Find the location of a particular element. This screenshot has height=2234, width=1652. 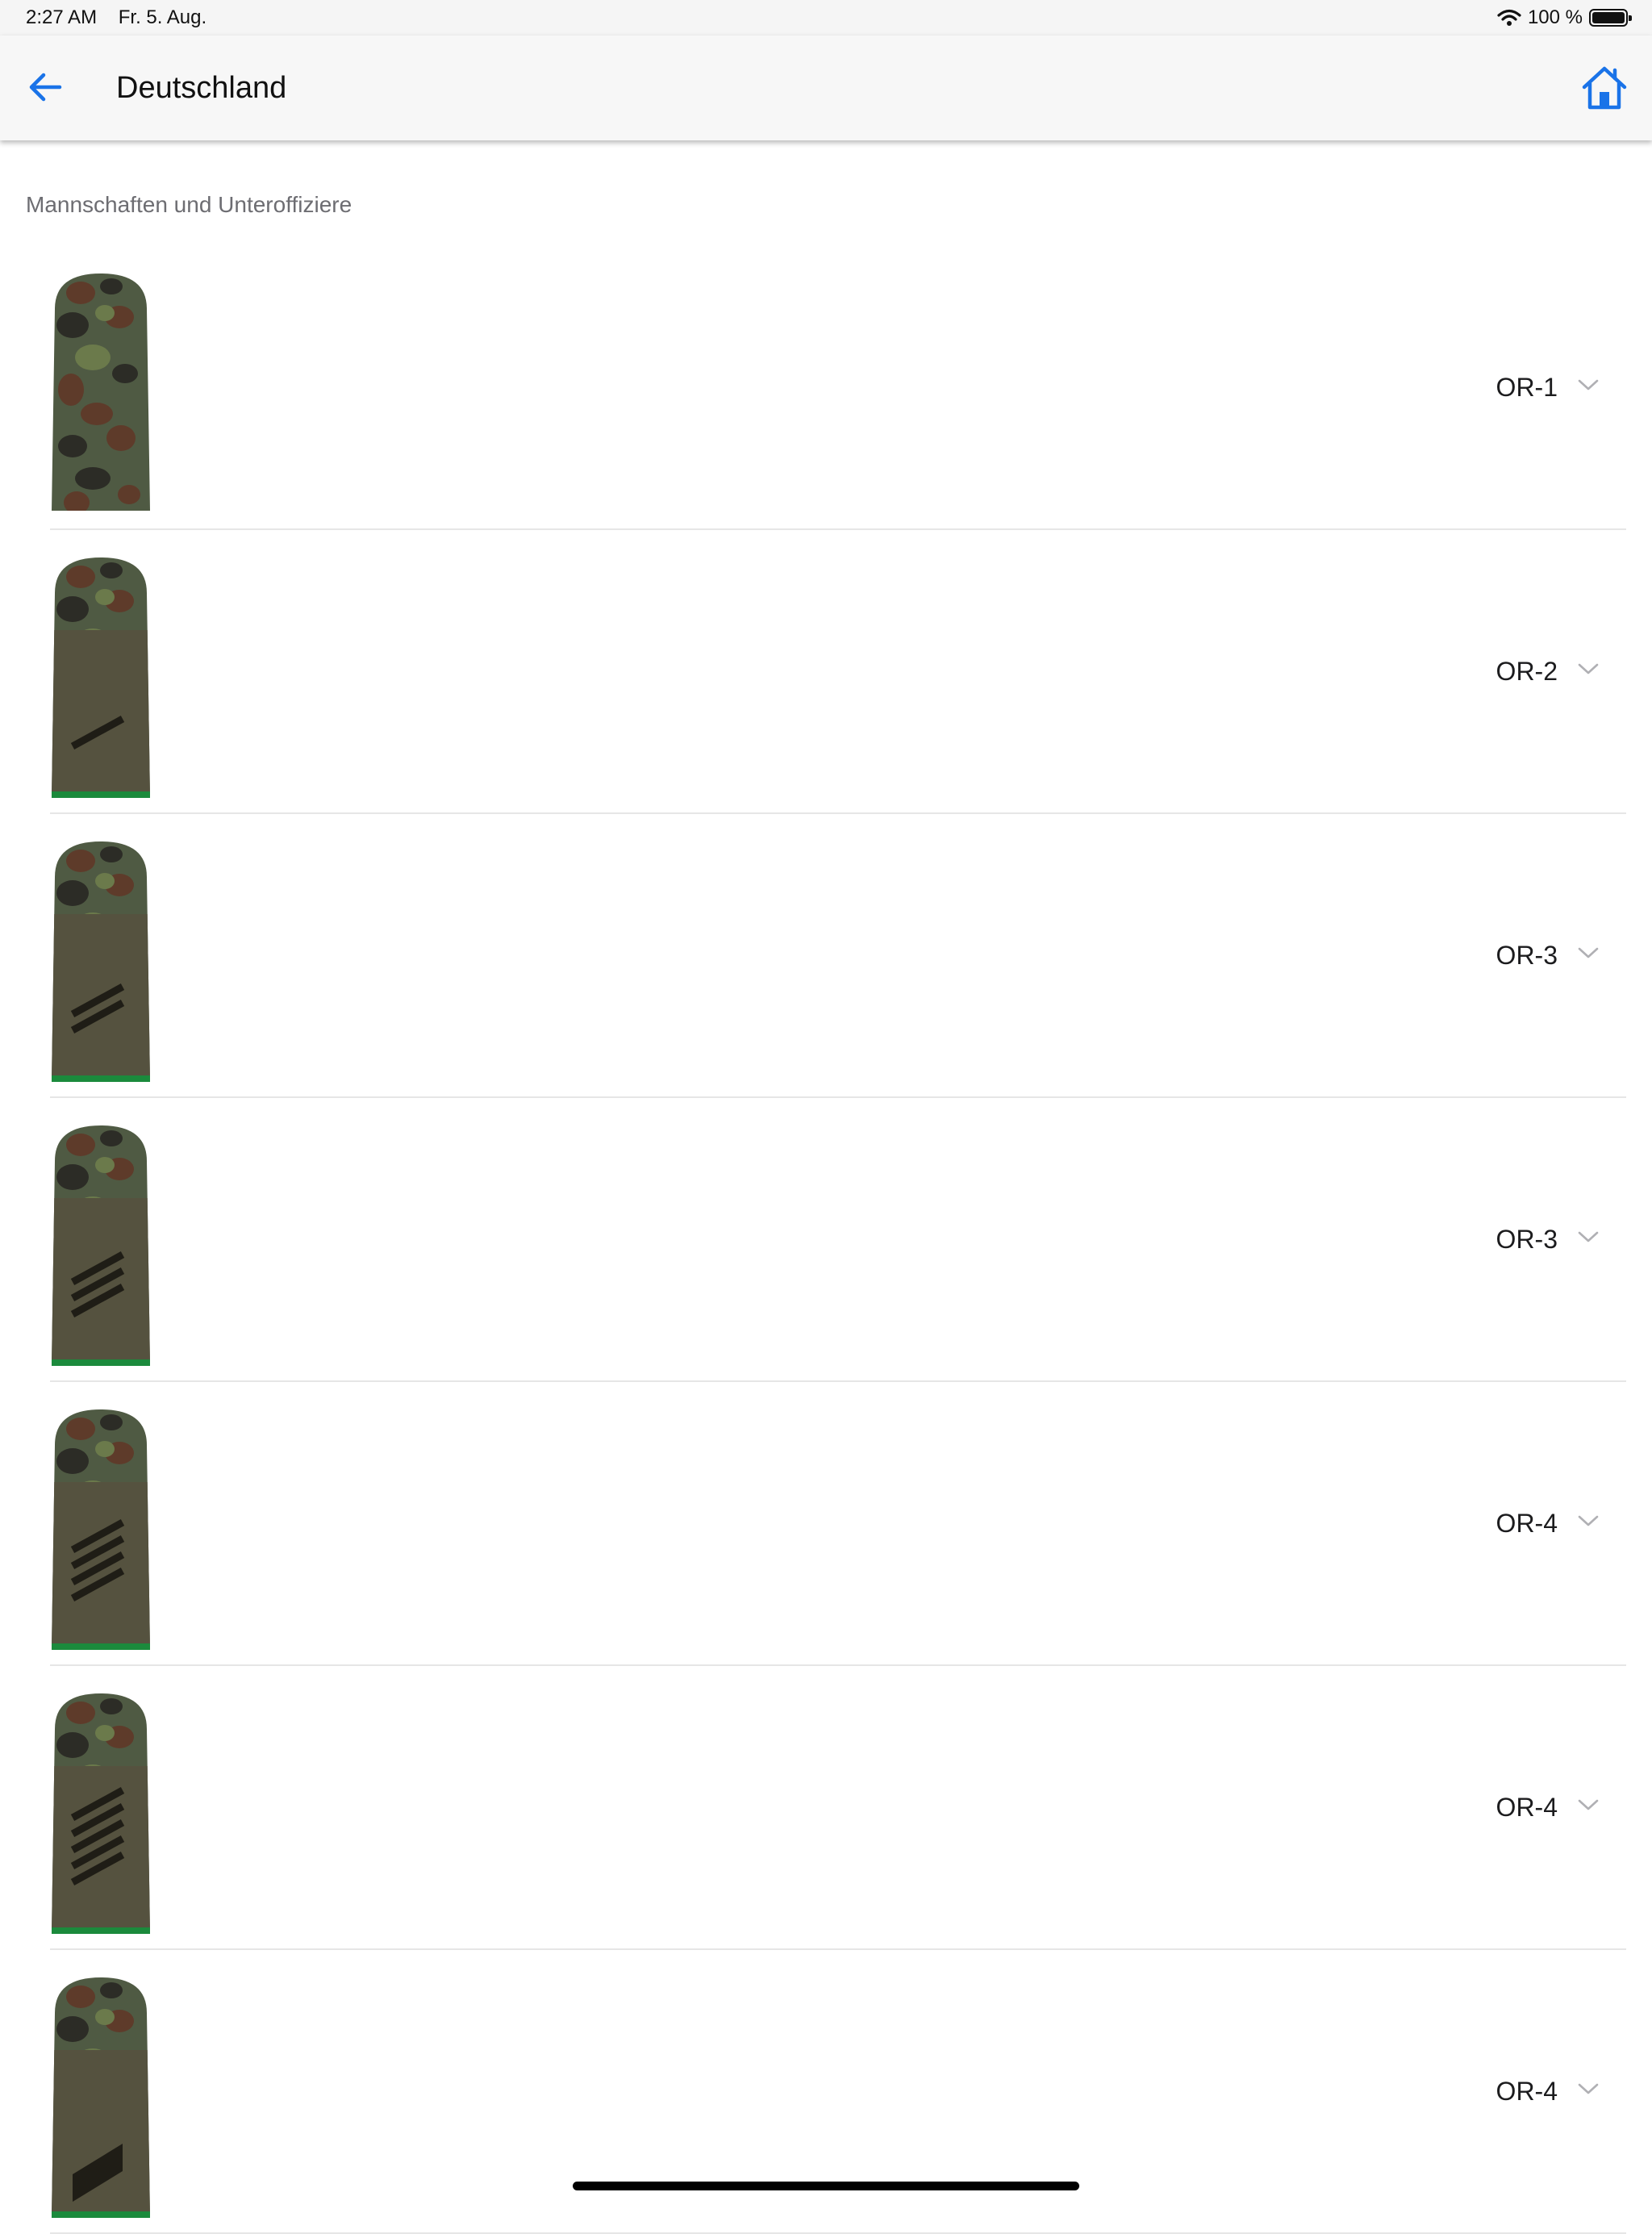

page-title: Deutschland is located at coordinates (202, 88).